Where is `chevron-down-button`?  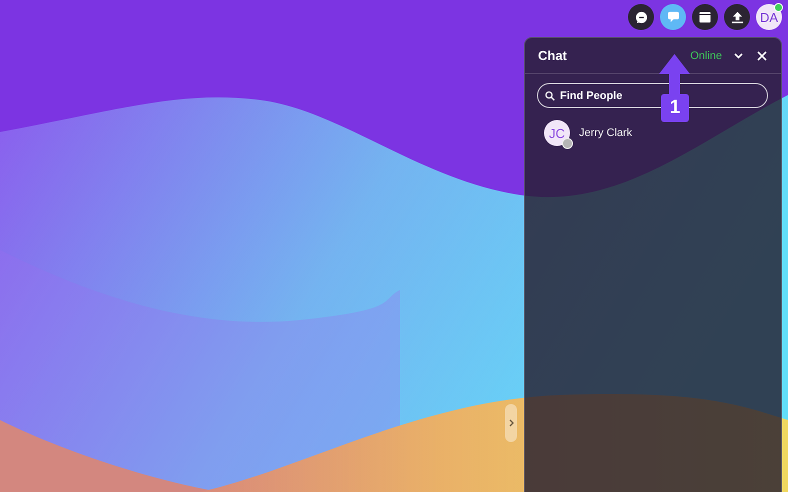 chevron-down-button is located at coordinates (738, 55).